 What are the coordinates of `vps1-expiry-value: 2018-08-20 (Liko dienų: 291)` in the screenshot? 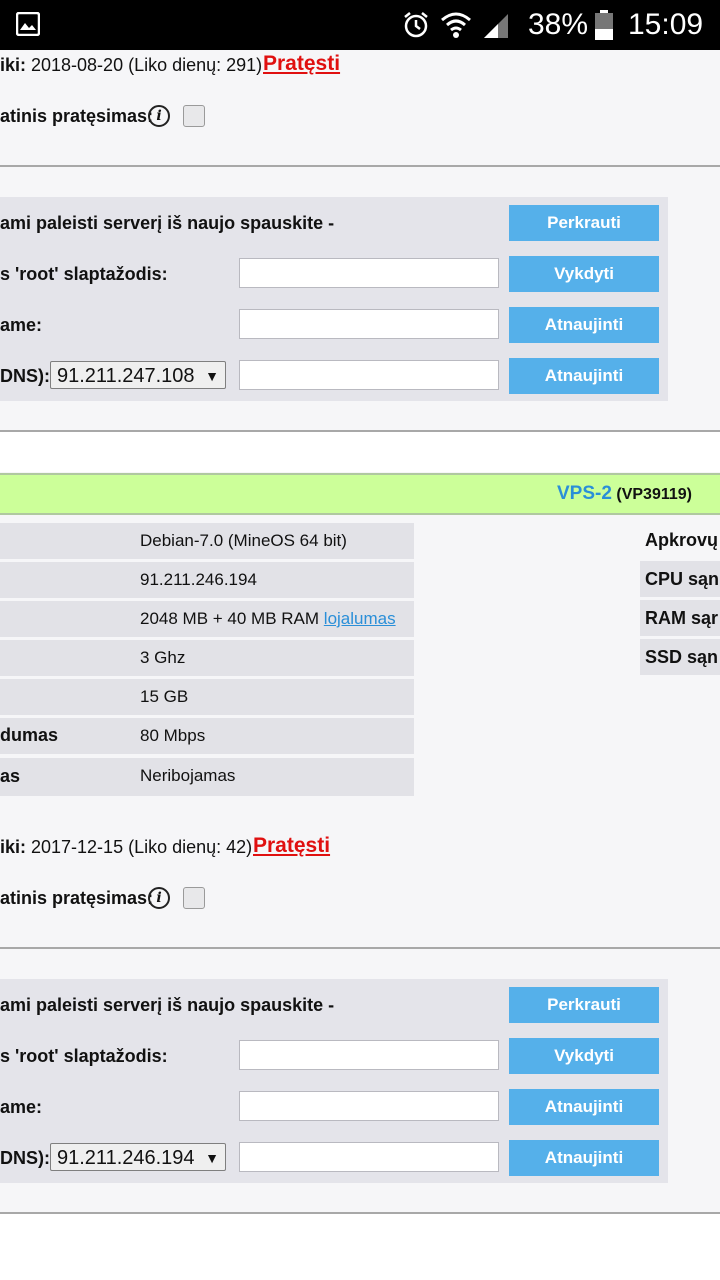 It's located at (147, 65).